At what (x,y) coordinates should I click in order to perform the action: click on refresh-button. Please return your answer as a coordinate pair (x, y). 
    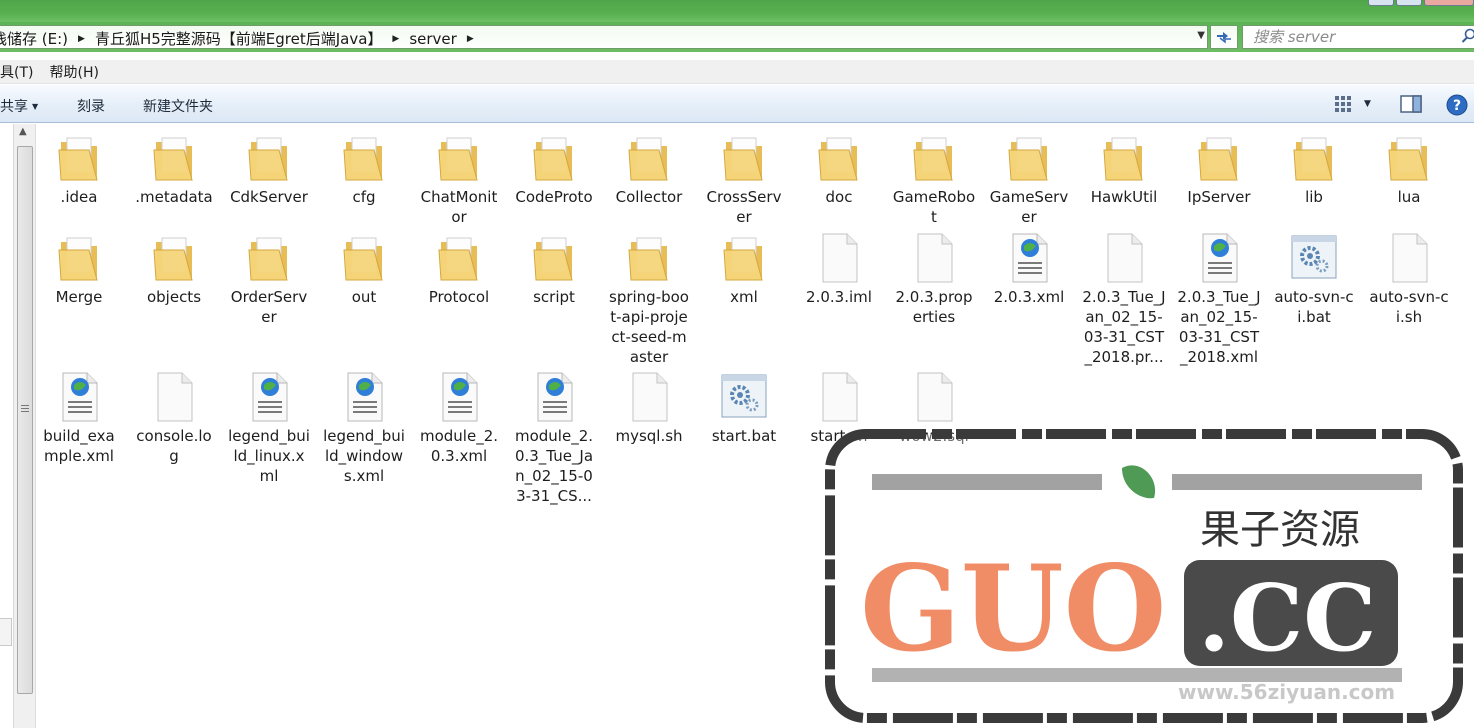
    Looking at the image, I should click on (1224, 37).